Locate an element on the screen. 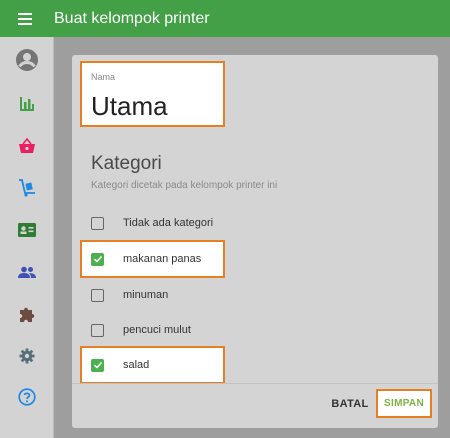 Image resolution: width=450 pixels, height=438 pixels. category-section-title: Kategori is located at coordinates (126, 163).